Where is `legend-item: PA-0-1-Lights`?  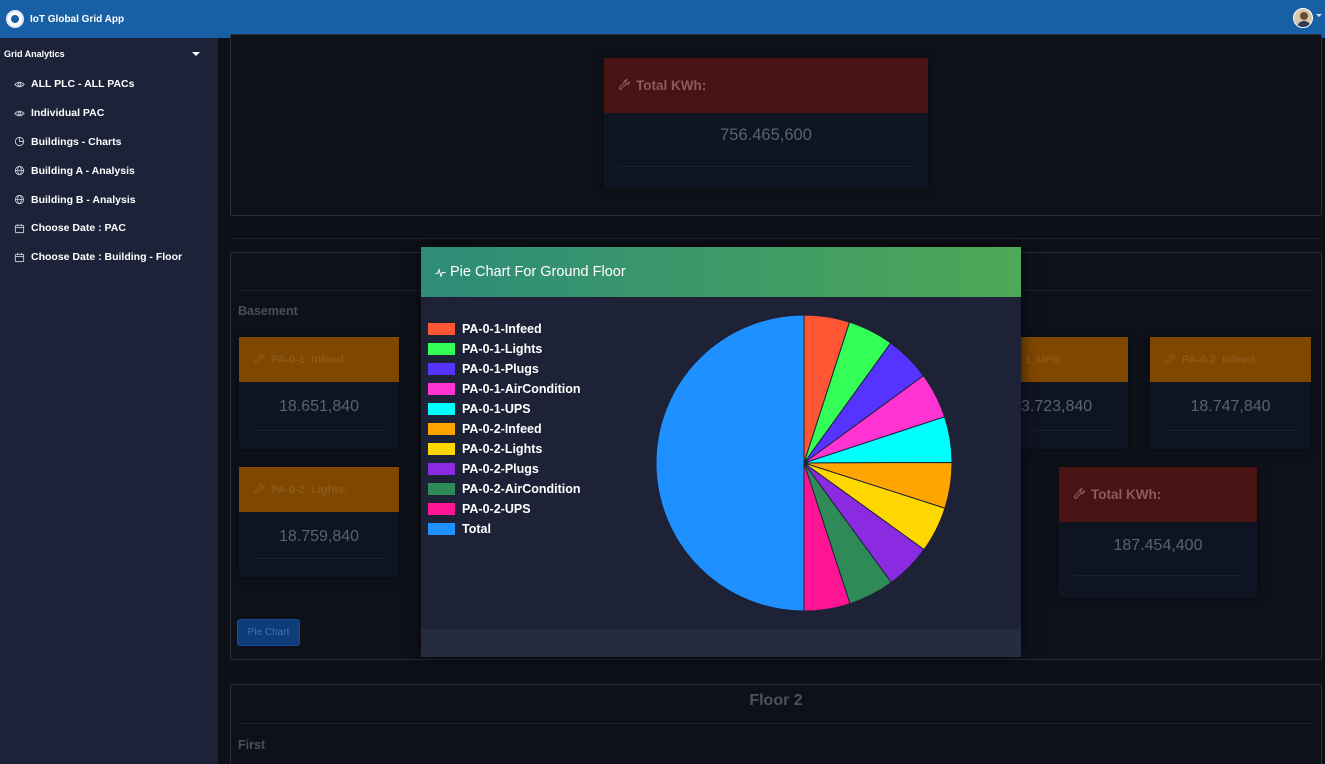 legend-item: PA-0-1-Lights is located at coordinates (504, 349).